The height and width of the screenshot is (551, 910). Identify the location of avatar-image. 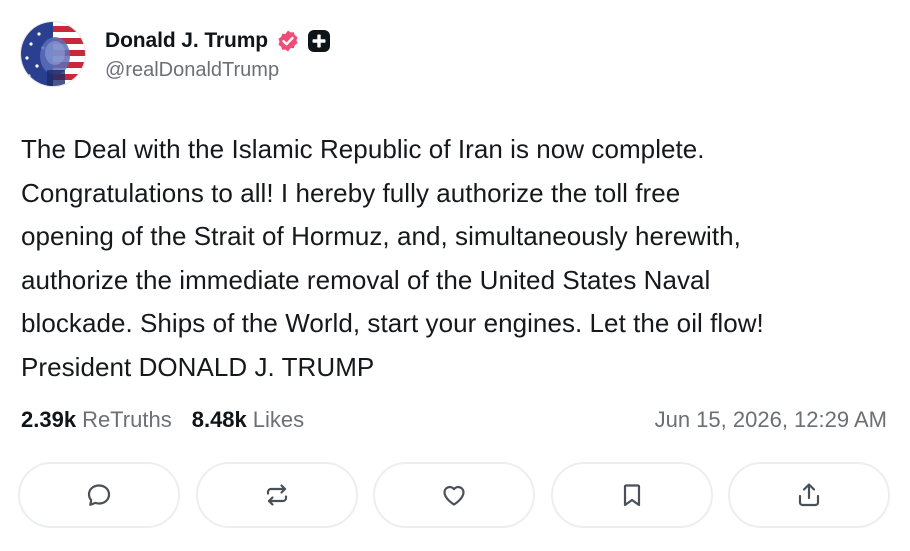
(53, 54).